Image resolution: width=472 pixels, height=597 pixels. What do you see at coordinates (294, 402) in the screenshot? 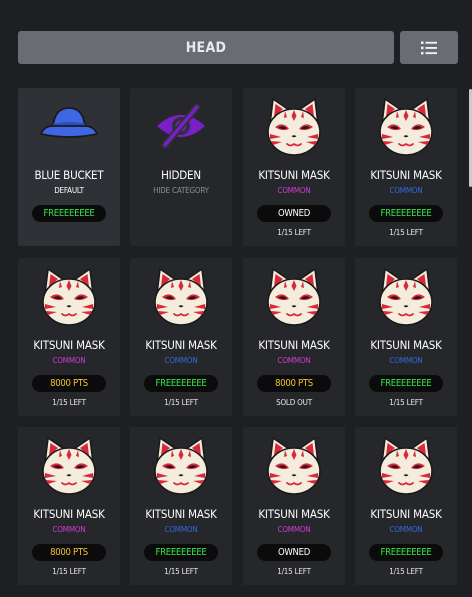
I see `item-stock: SOLD OUT` at bounding box center [294, 402].